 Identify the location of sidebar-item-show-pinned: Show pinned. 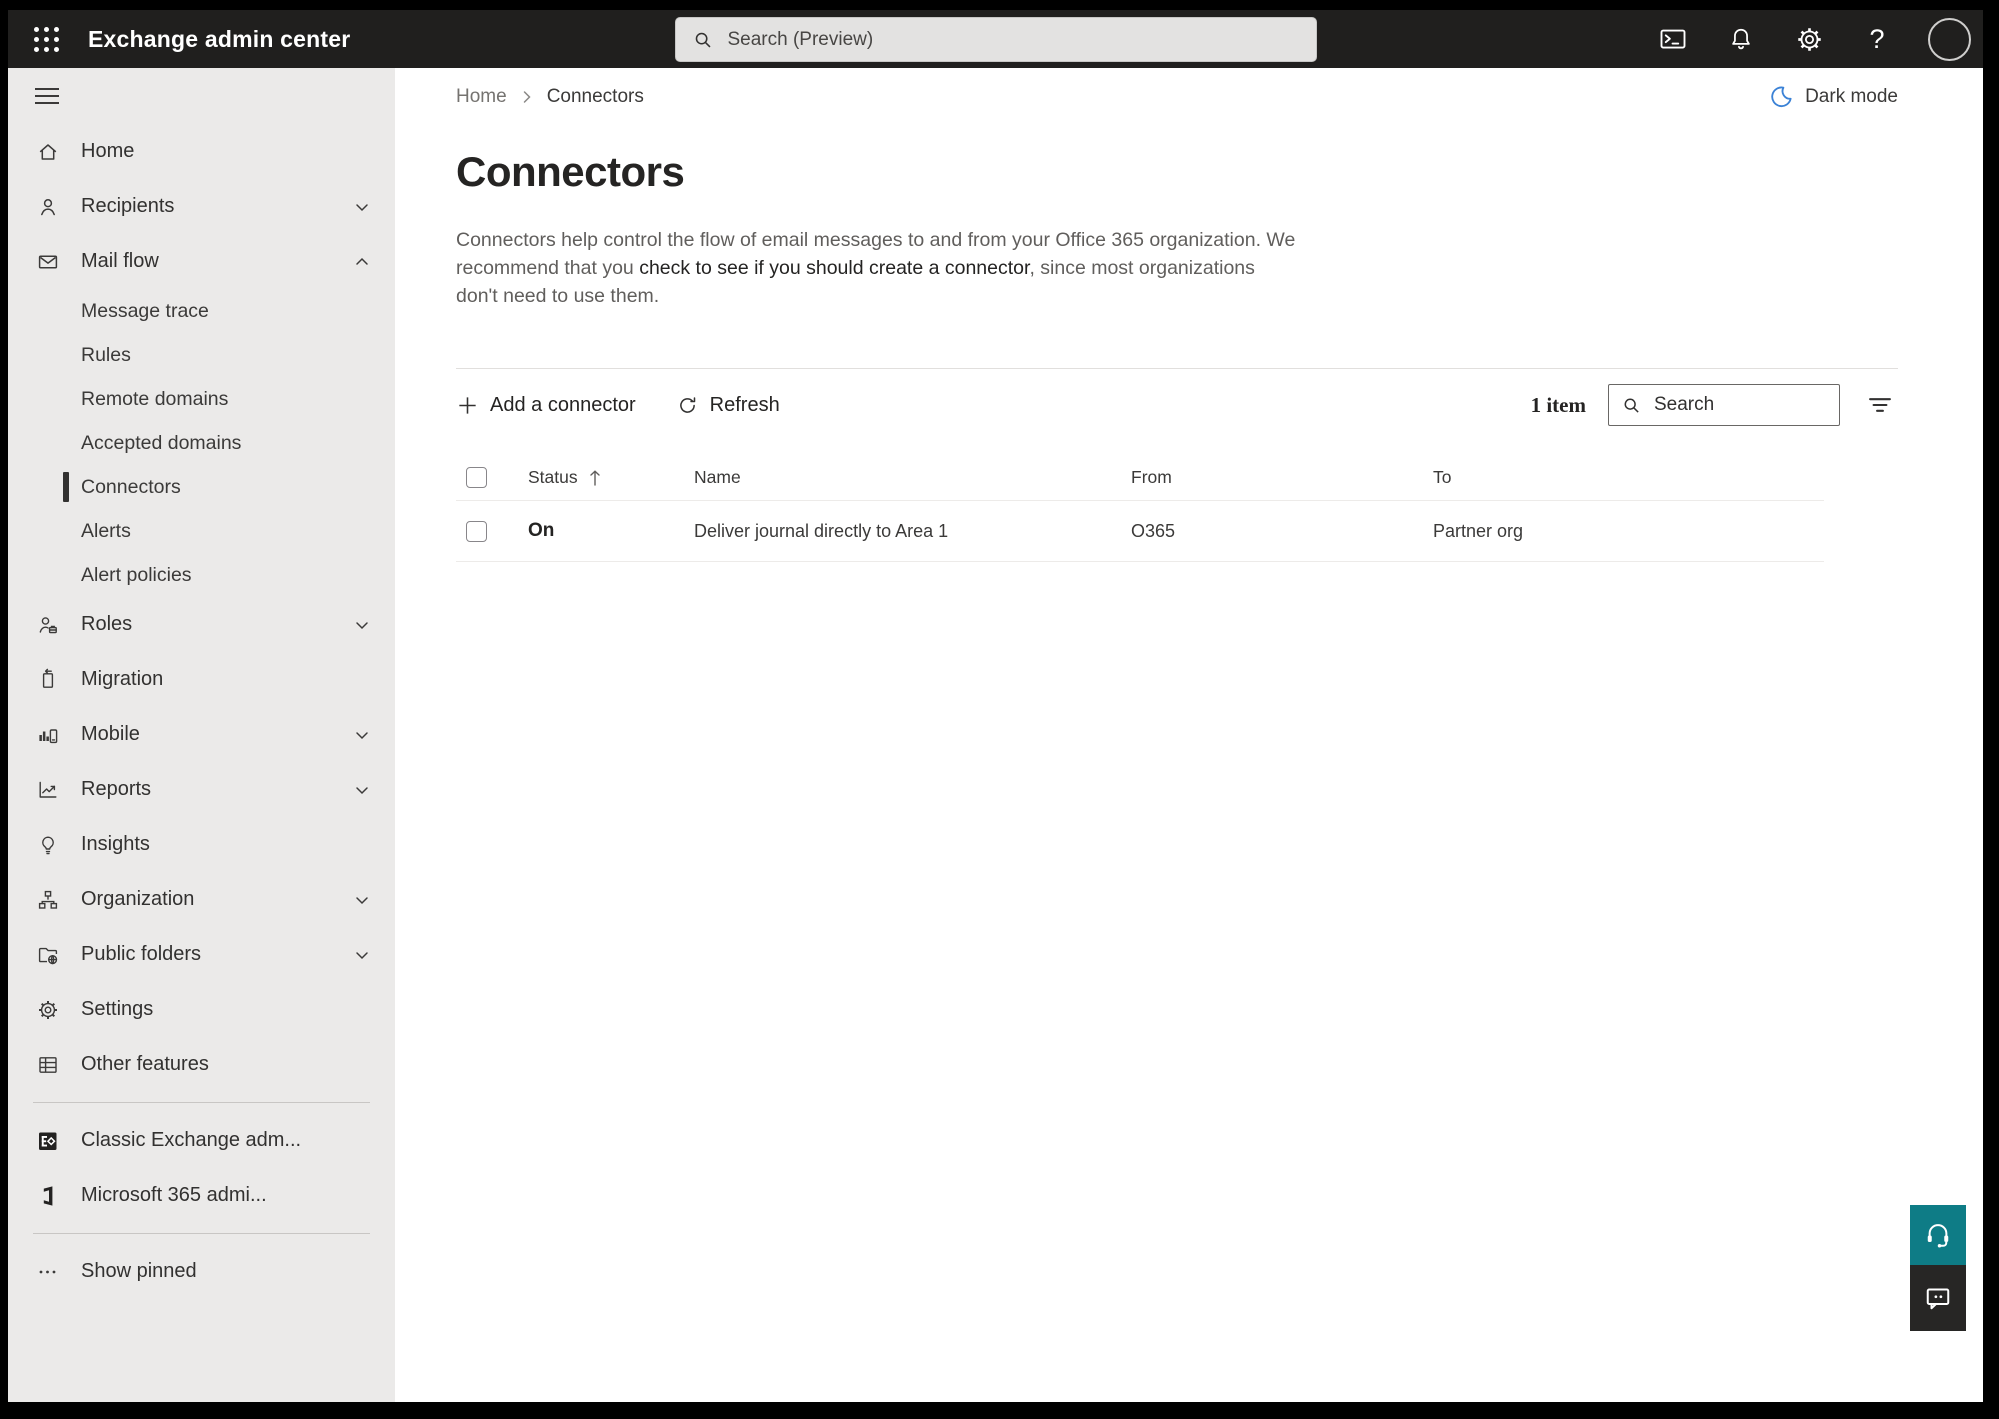
(201, 1271).